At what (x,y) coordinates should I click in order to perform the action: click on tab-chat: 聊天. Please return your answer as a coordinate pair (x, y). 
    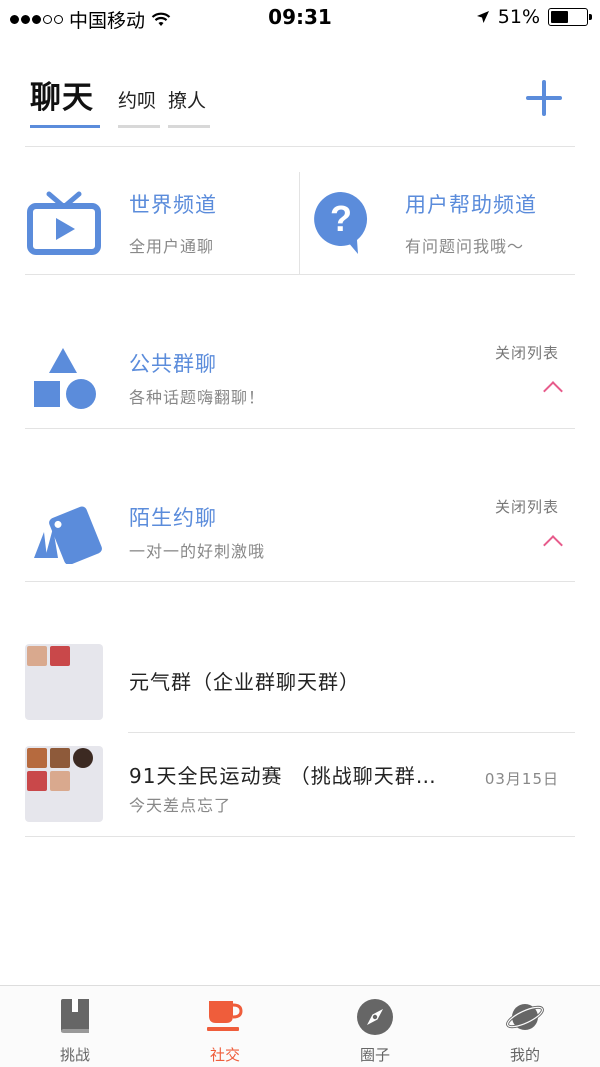
    Looking at the image, I should click on (65, 100).